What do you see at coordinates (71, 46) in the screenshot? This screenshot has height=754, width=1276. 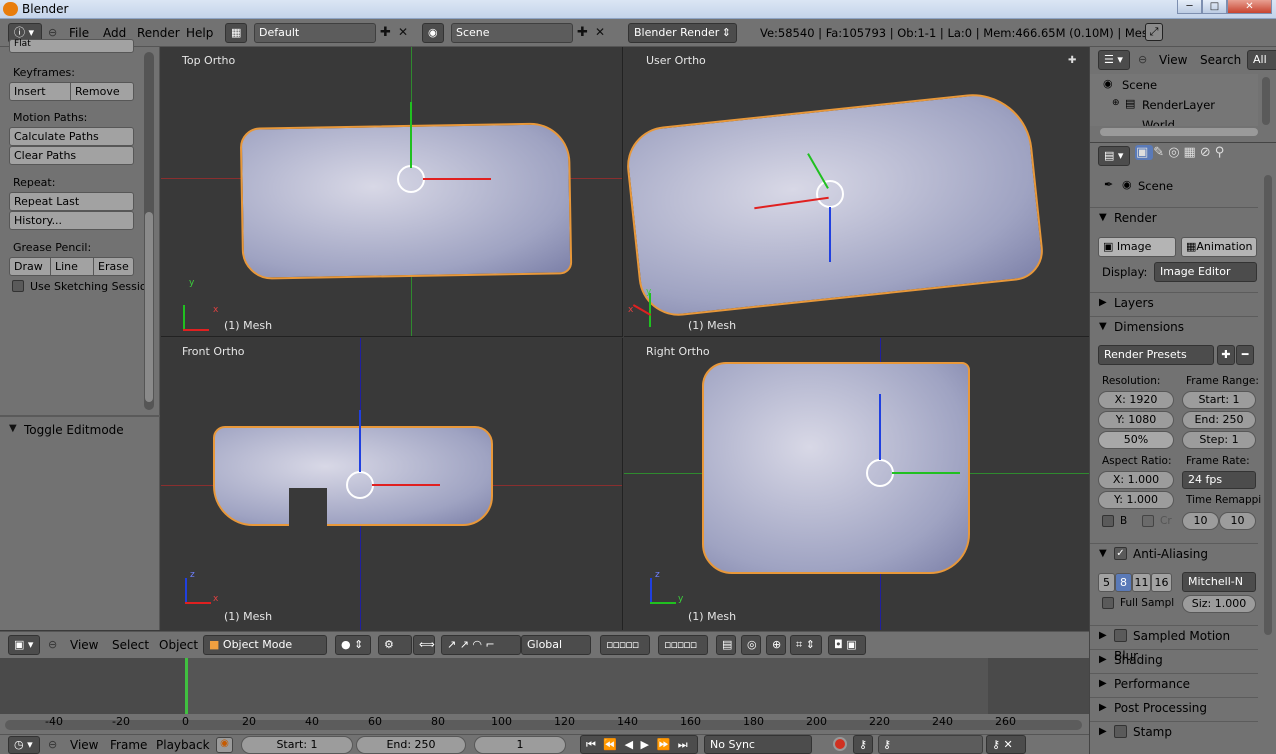 I see `flat-button: Flat` at bounding box center [71, 46].